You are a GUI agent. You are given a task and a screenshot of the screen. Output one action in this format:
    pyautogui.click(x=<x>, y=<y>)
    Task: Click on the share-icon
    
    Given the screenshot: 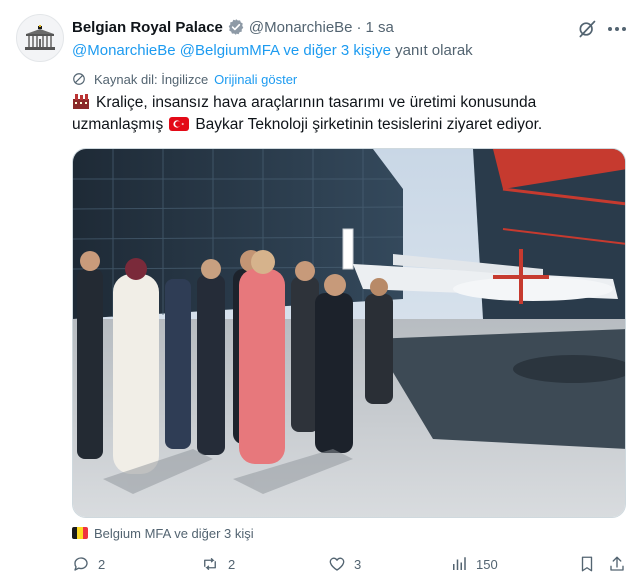 What is the action you would take?
    pyautogui.click(x=617, y=563)
    